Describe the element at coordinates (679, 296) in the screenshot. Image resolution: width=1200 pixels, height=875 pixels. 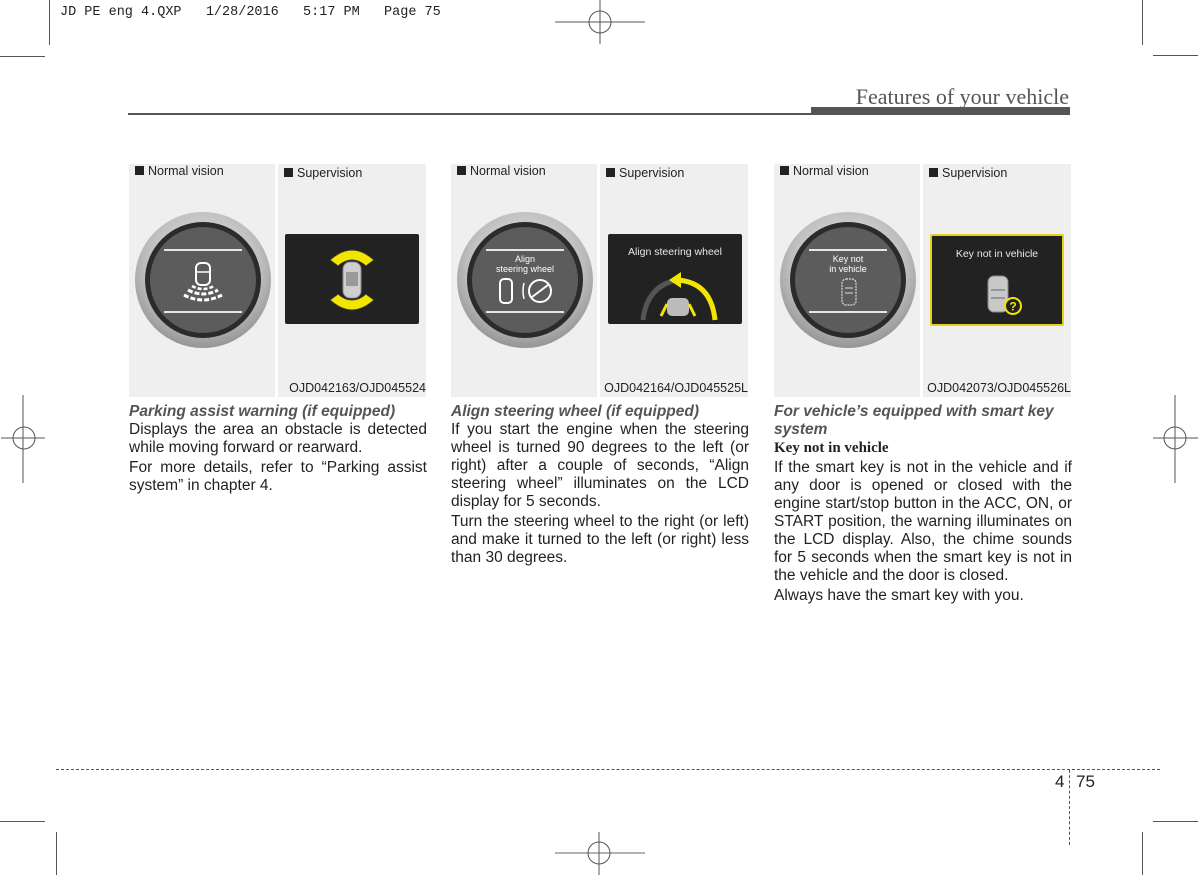
I see `steering-arrow-icon` at that location.